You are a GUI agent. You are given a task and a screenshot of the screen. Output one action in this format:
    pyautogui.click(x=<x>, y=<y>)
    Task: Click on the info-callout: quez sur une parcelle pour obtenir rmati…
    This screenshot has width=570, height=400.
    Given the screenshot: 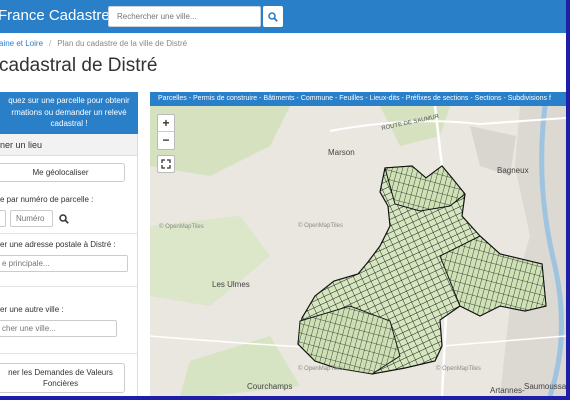 What is the action you would take?
    pyautogui.click(x=69, y=113)
    